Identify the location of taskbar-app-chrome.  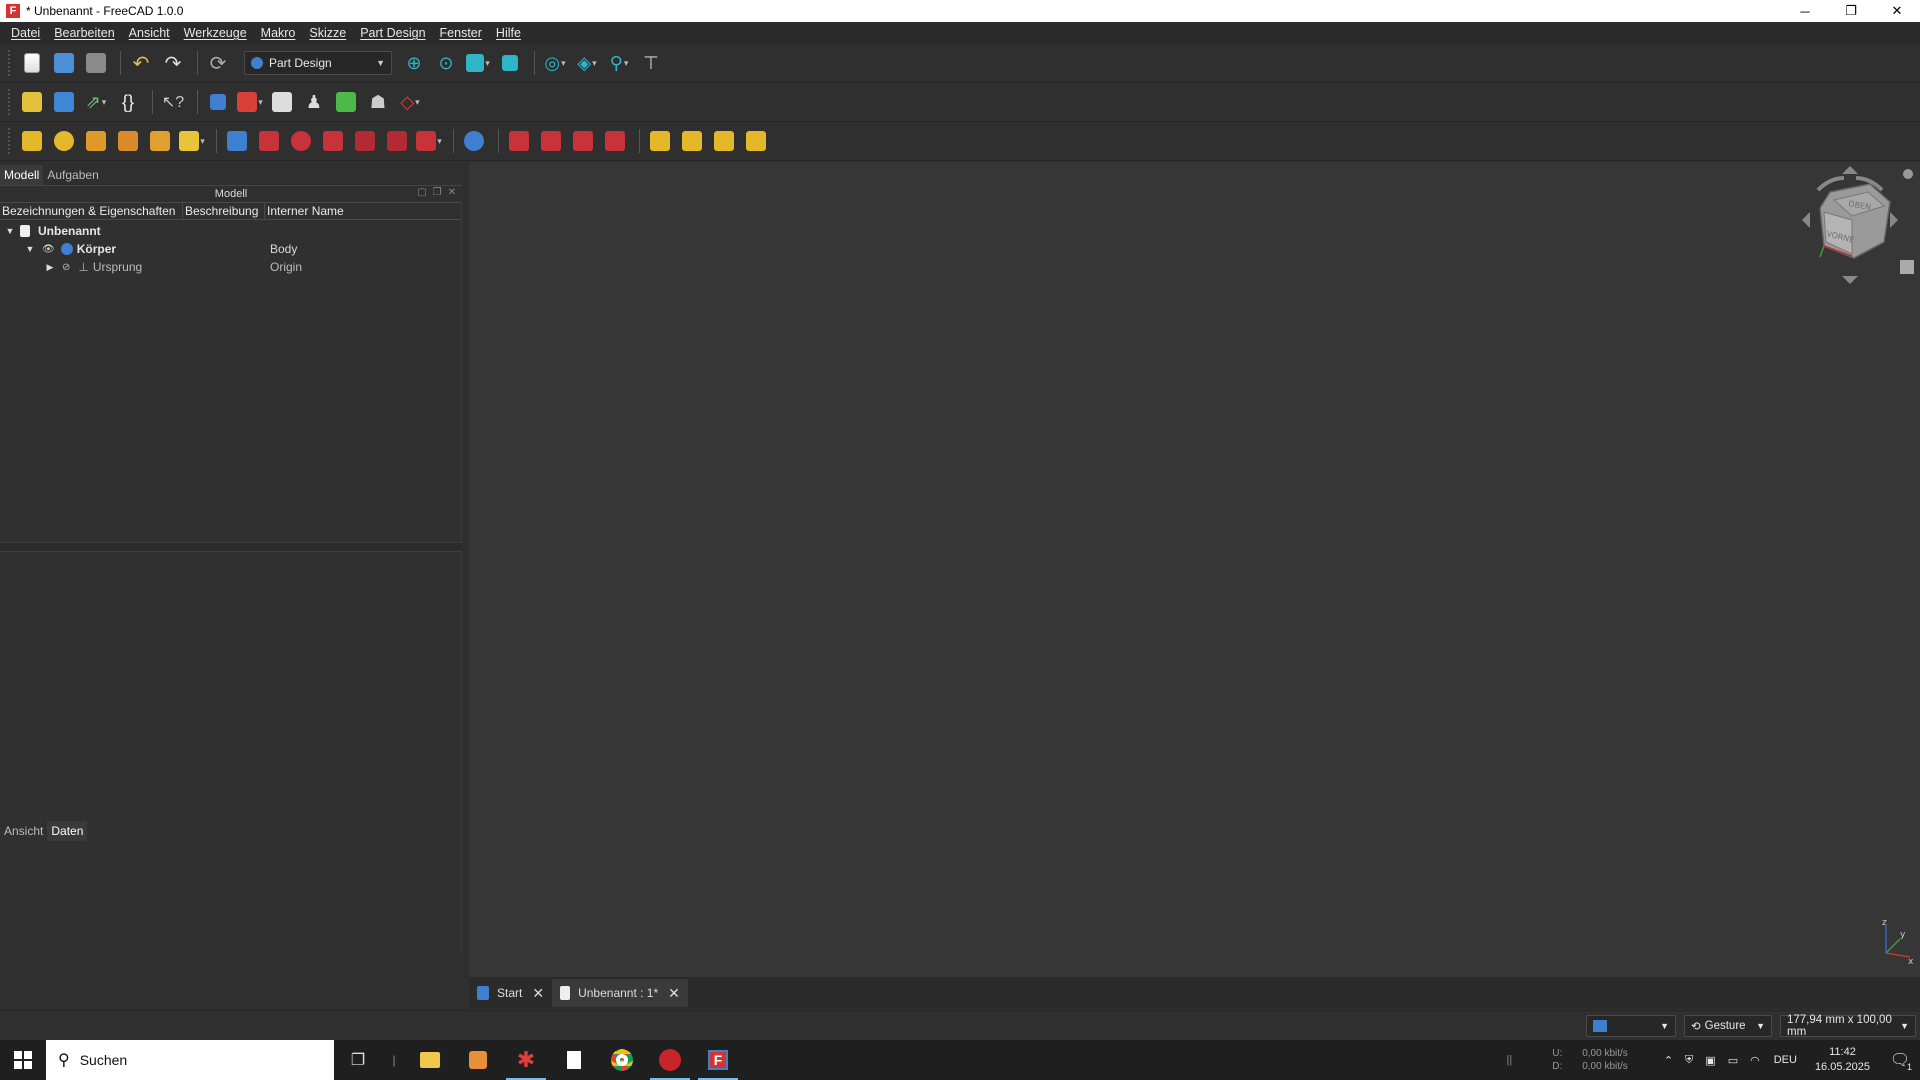
(622, 1060).